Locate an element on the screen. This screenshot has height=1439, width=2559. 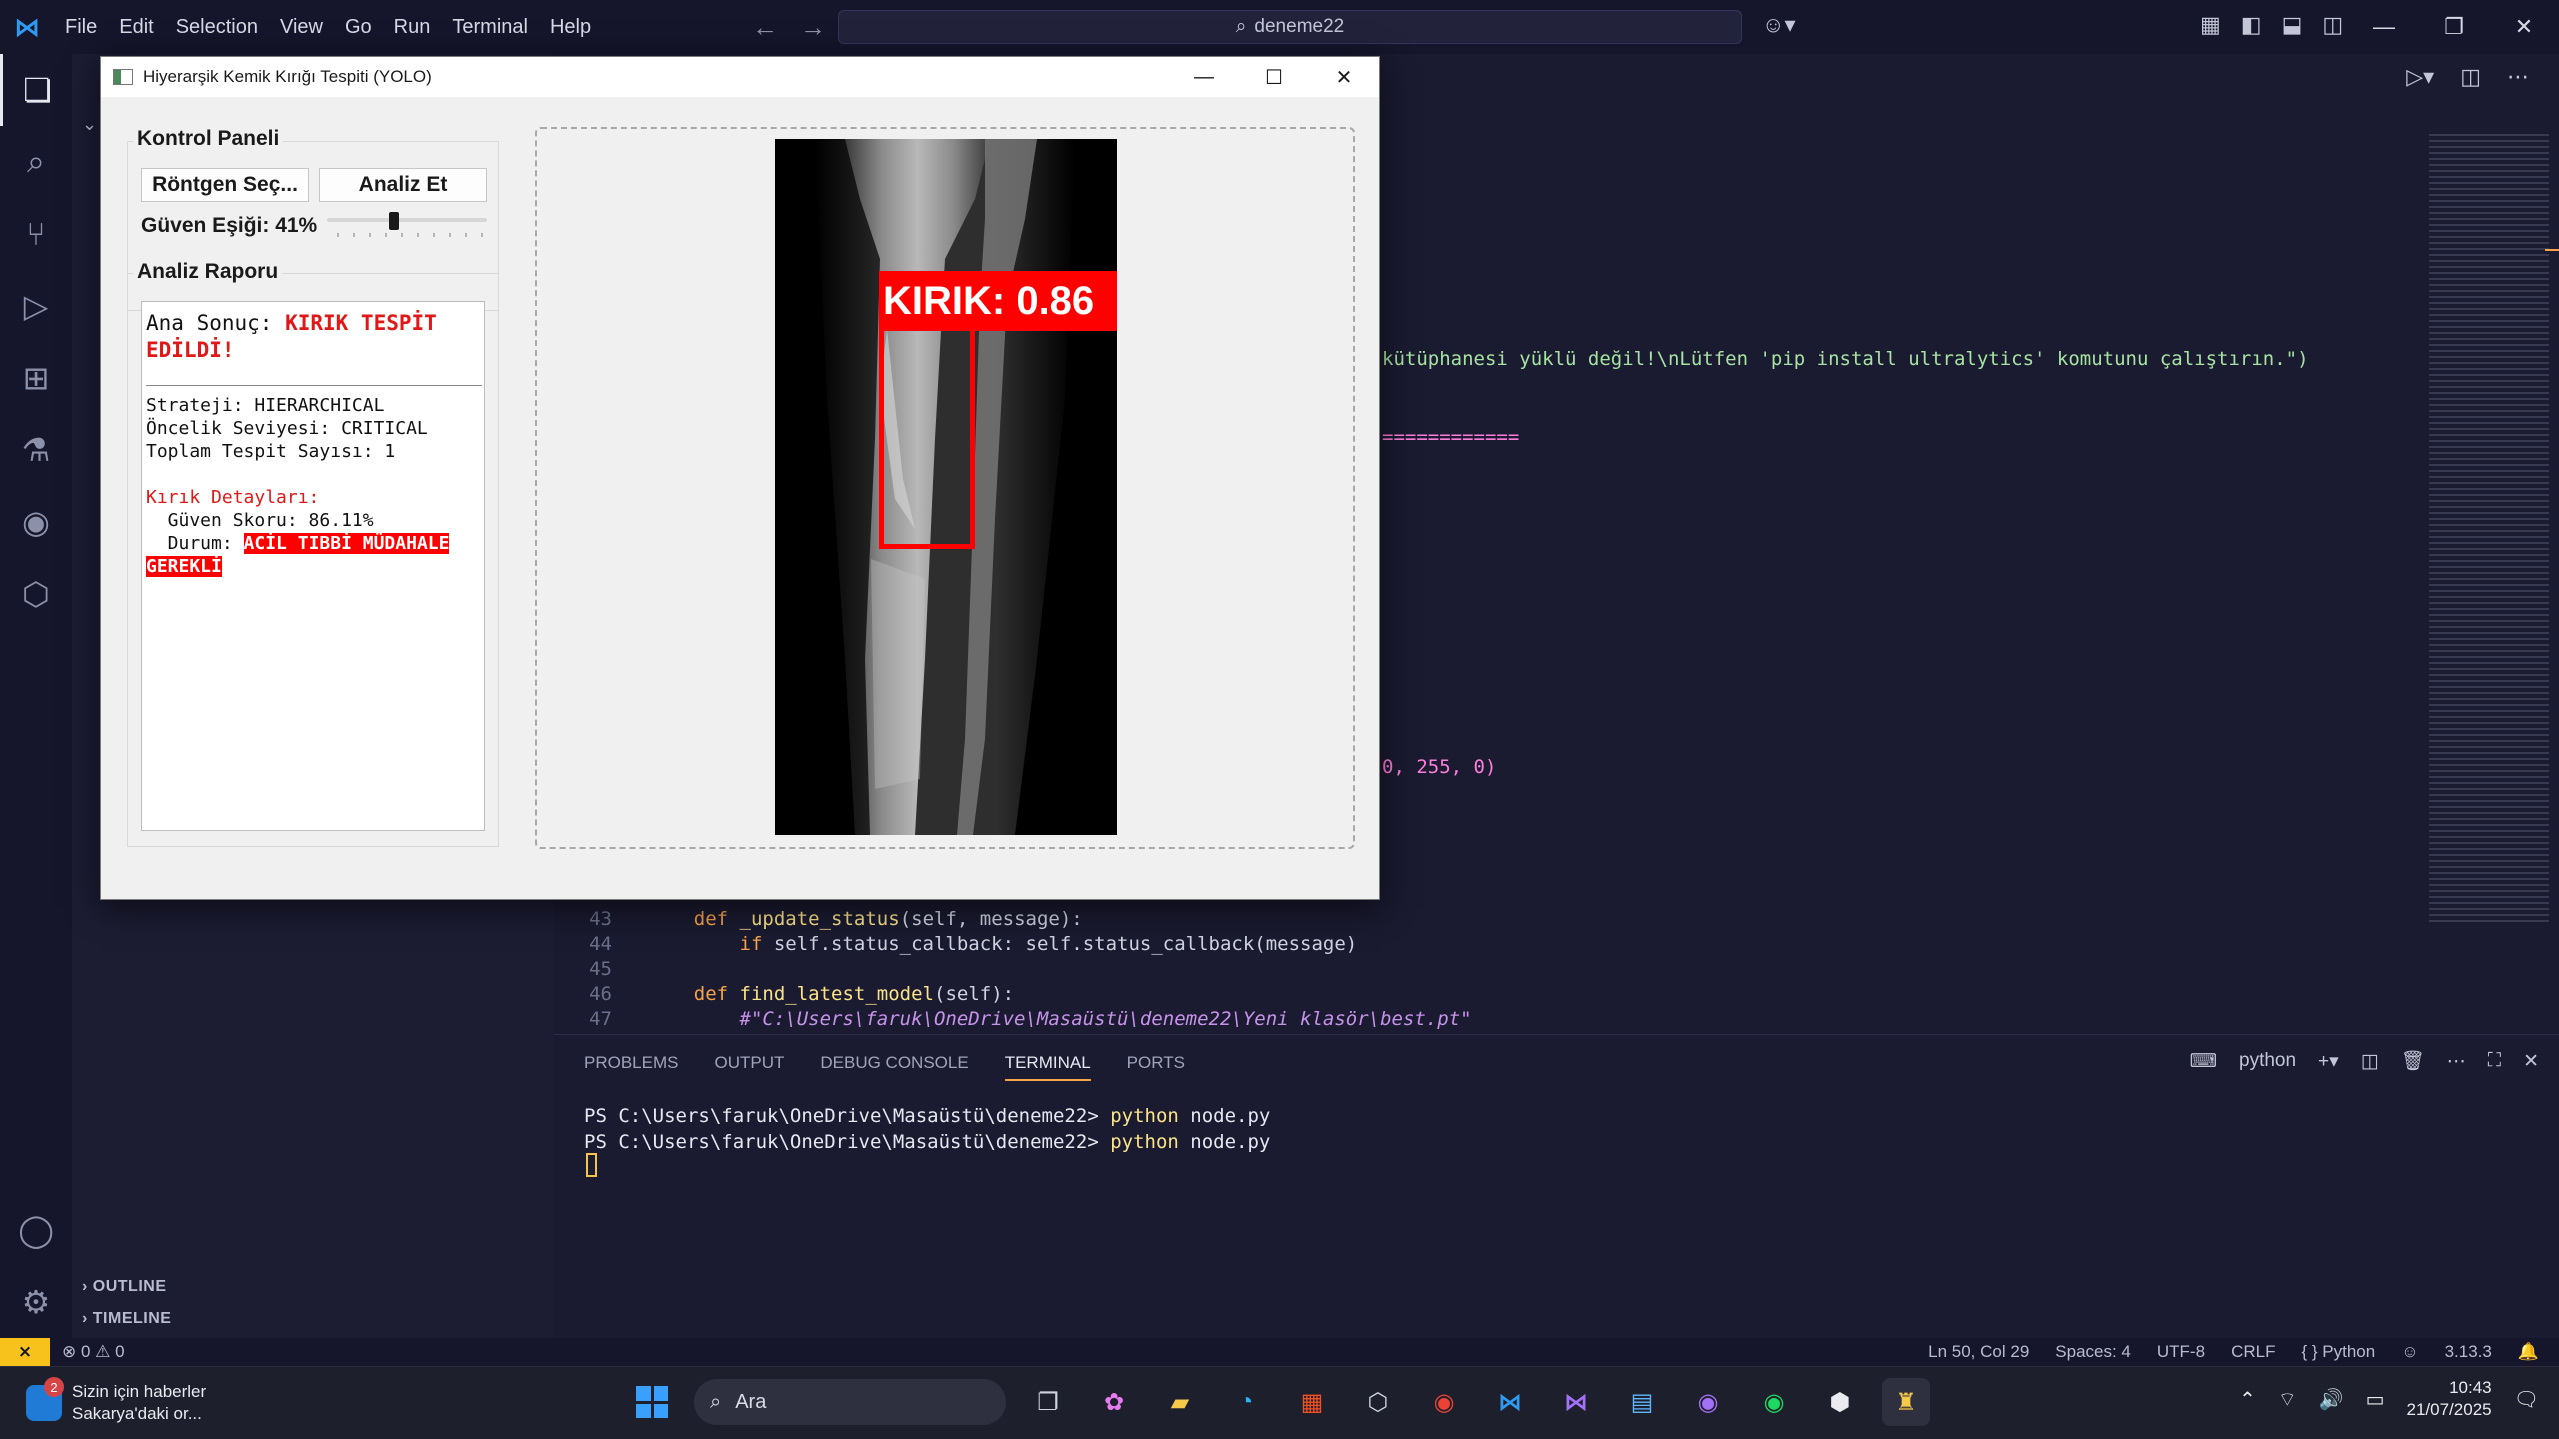
unity-icon: ⬡ is located at coordinates (1378, 1402).